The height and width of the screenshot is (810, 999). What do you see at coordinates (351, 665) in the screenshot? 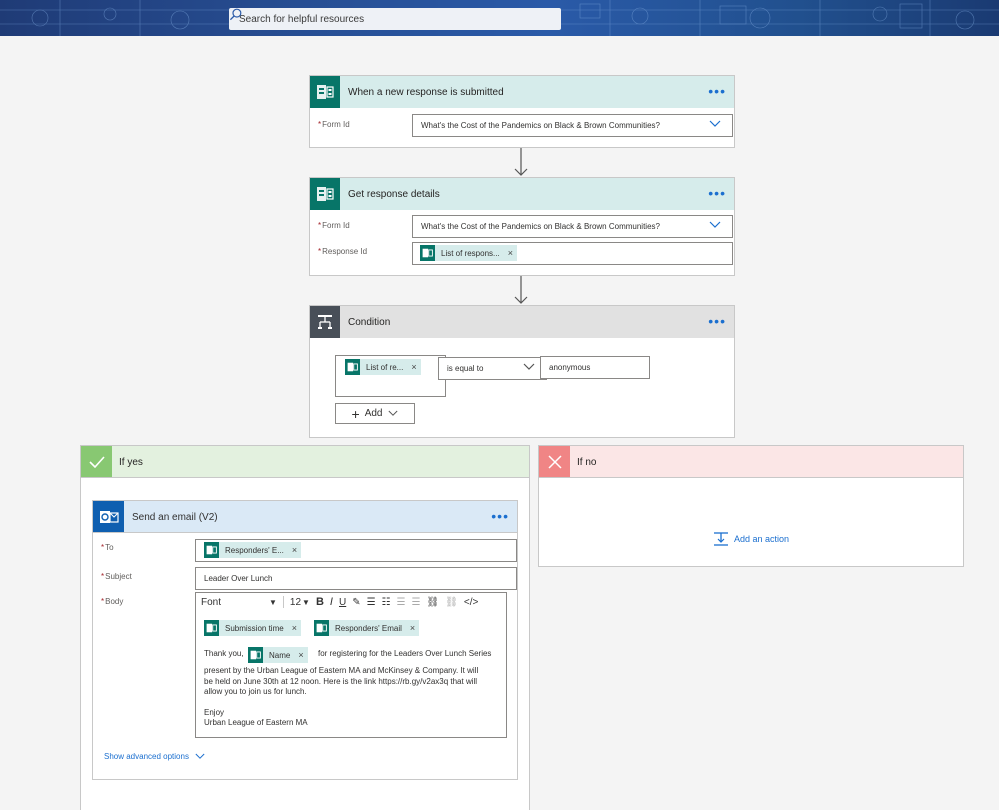
I see `body-editor` at bounding box center [351, 665].